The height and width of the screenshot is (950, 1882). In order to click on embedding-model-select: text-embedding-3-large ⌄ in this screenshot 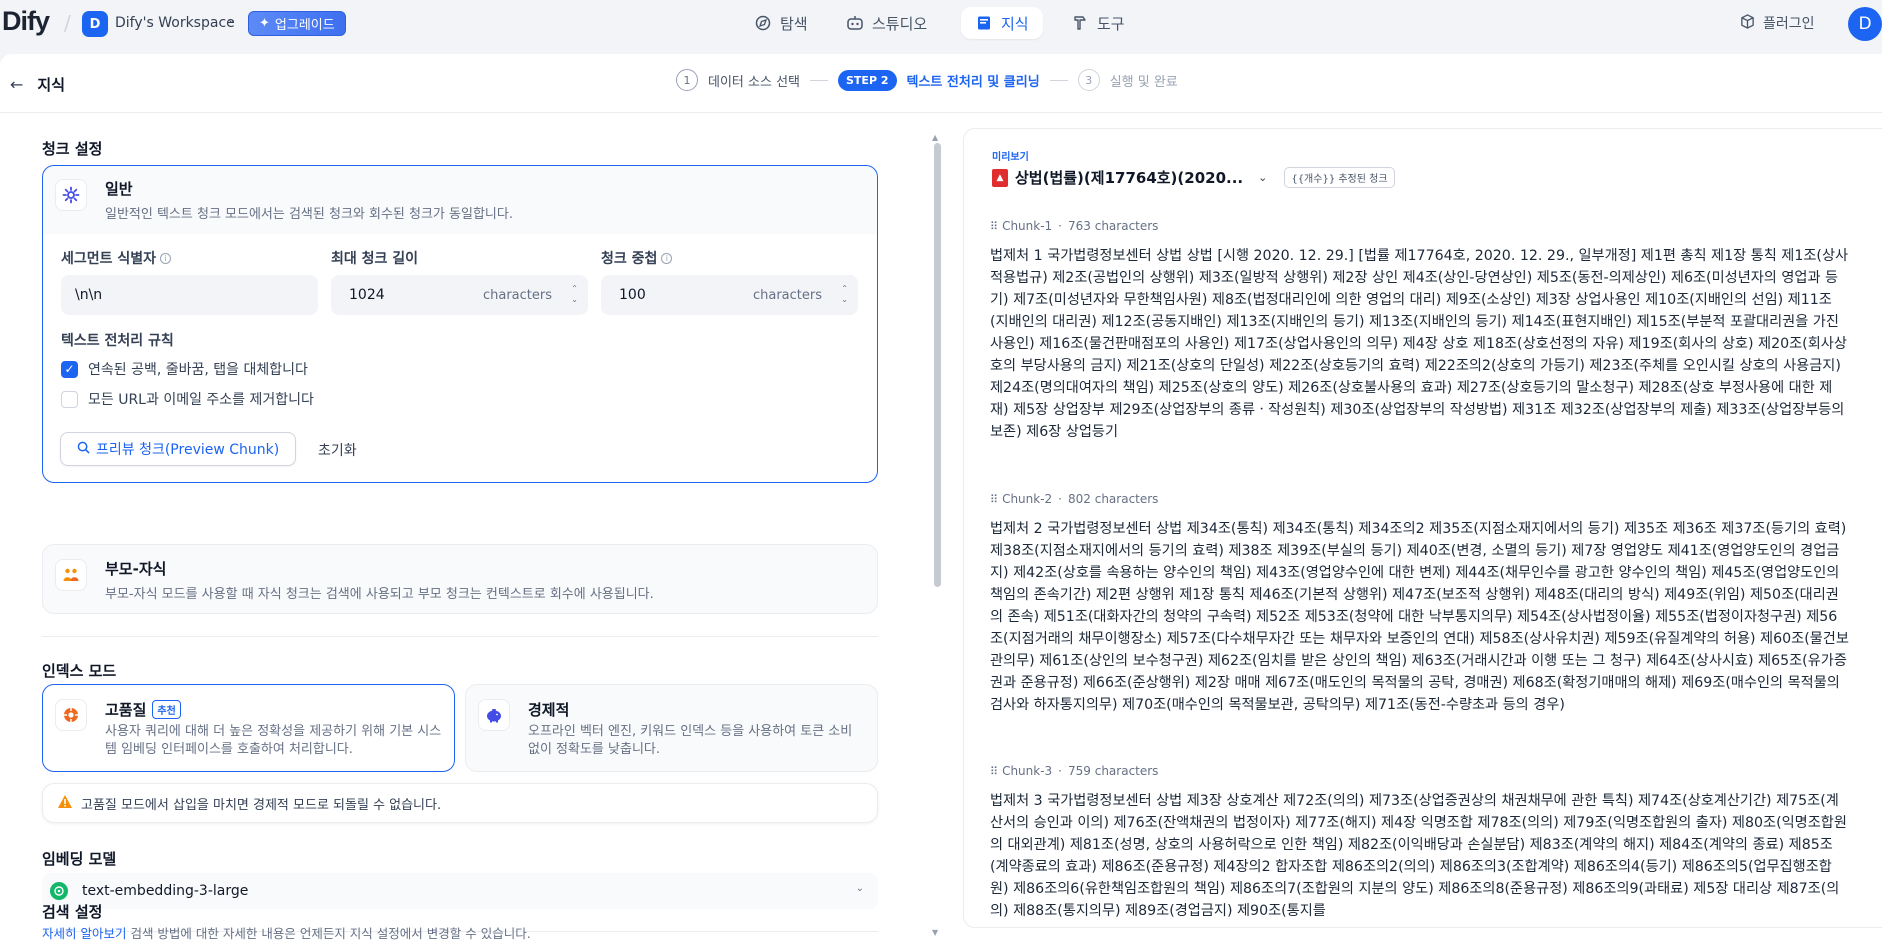, I will do `click(460, 891)`.